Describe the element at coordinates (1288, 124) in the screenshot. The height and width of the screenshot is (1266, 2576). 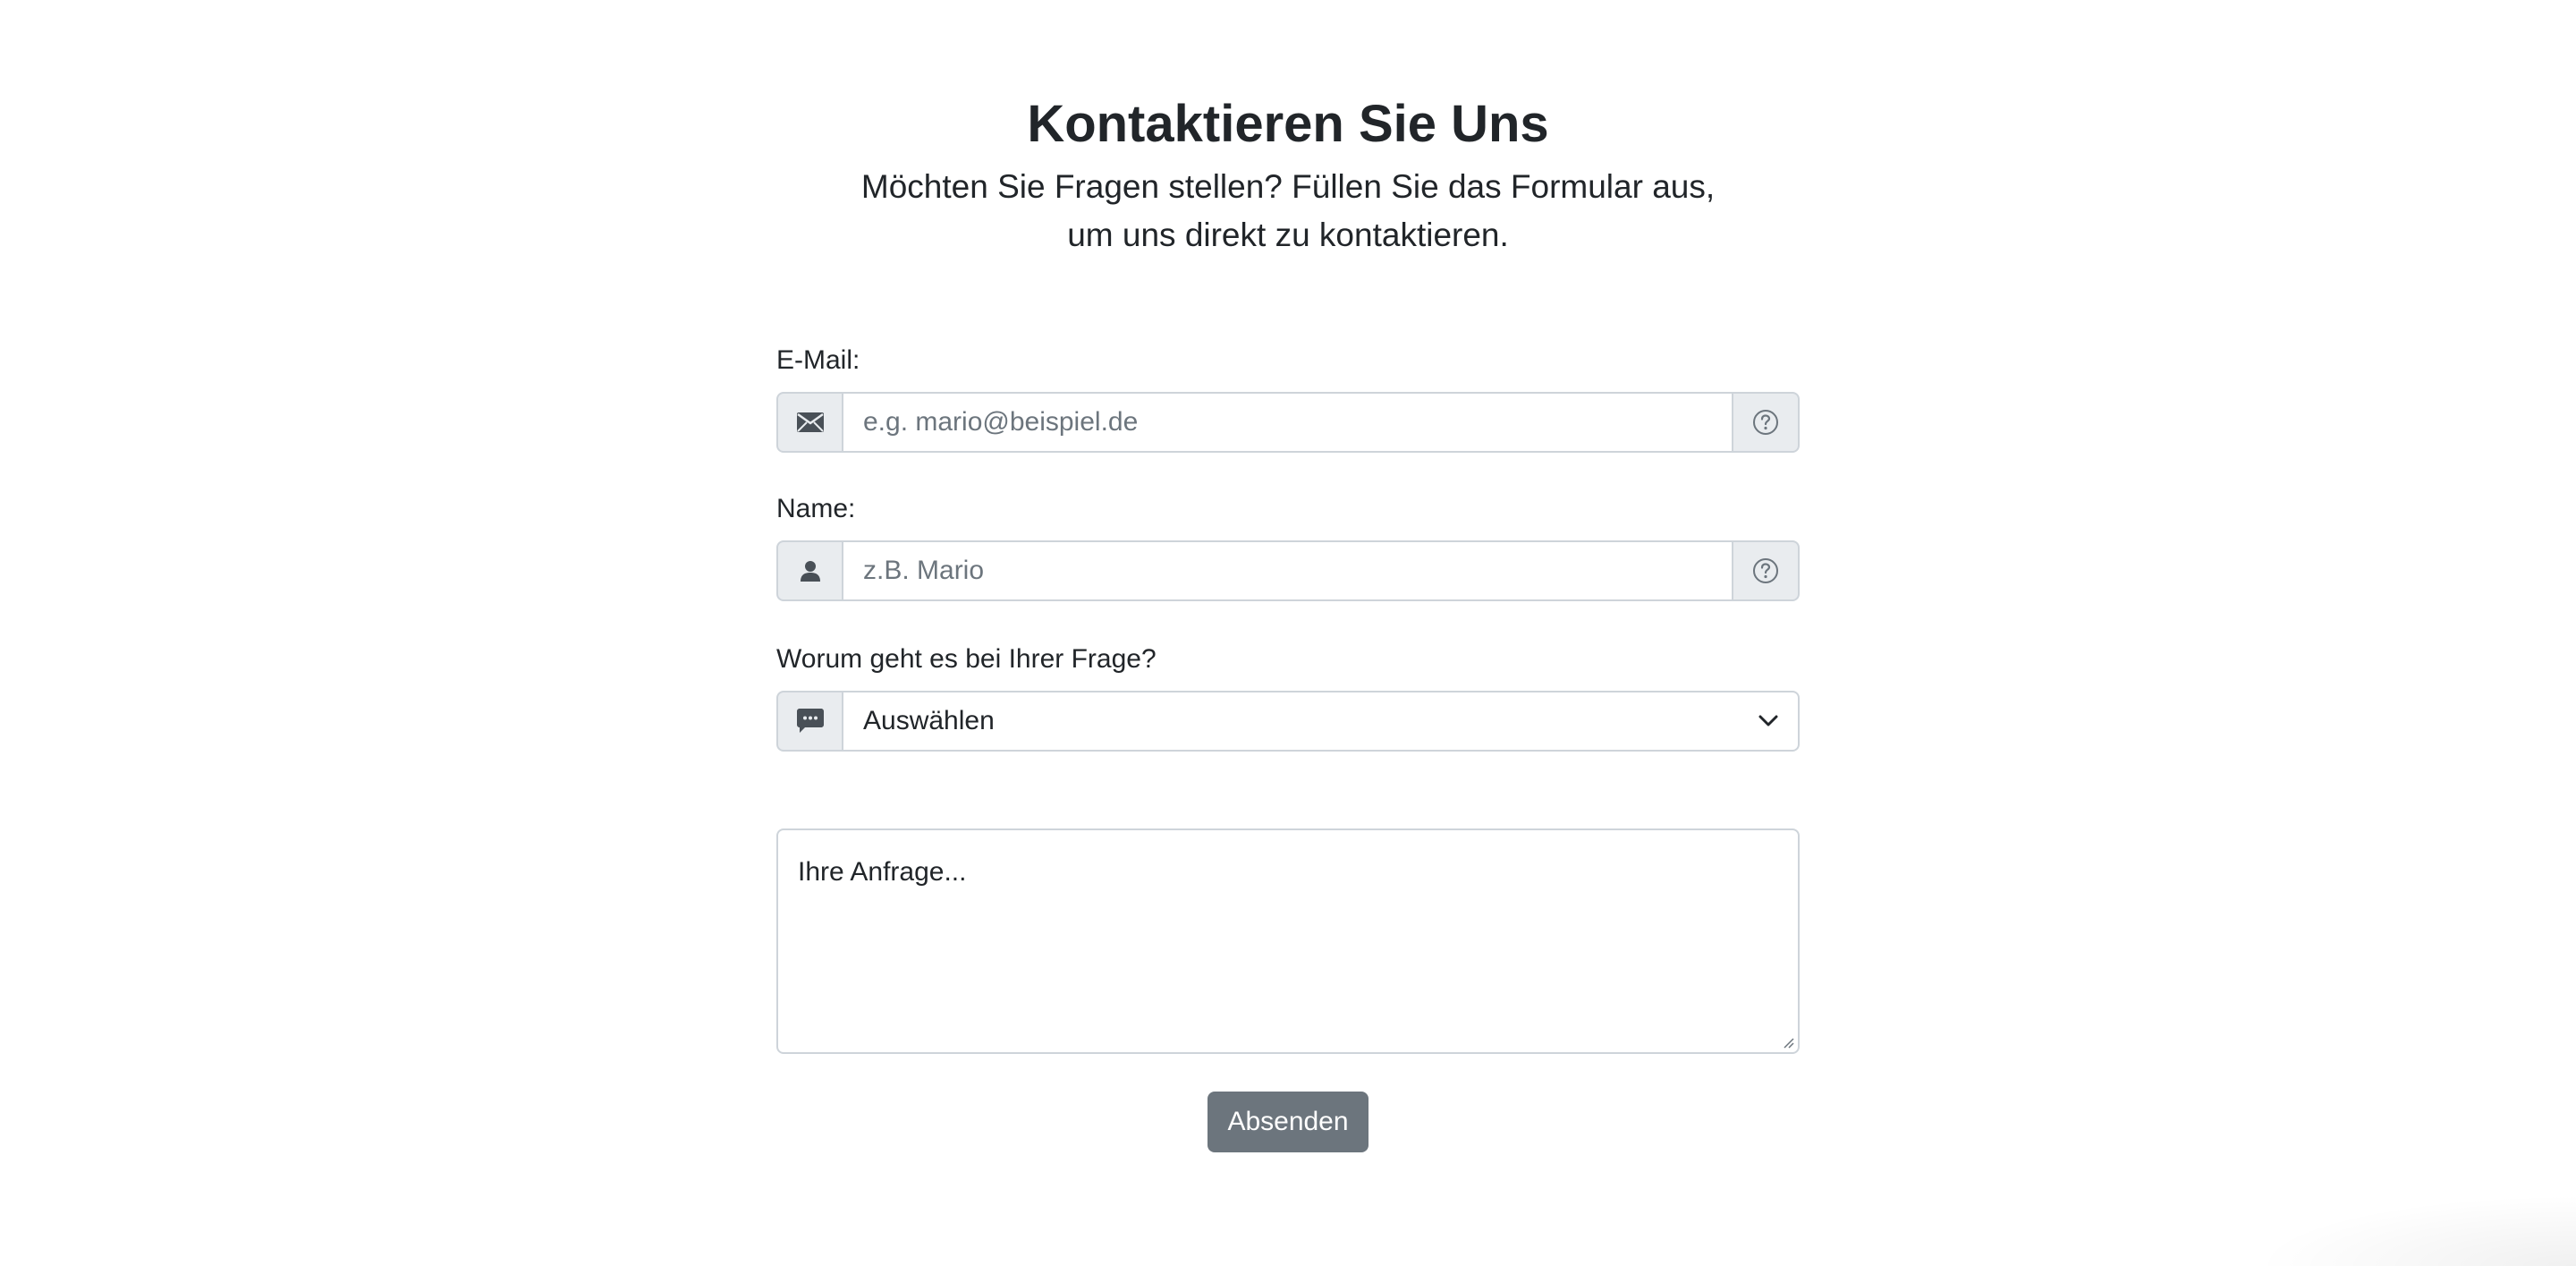
I see `page-title: Kontaktieren Sie Uns` at that location.